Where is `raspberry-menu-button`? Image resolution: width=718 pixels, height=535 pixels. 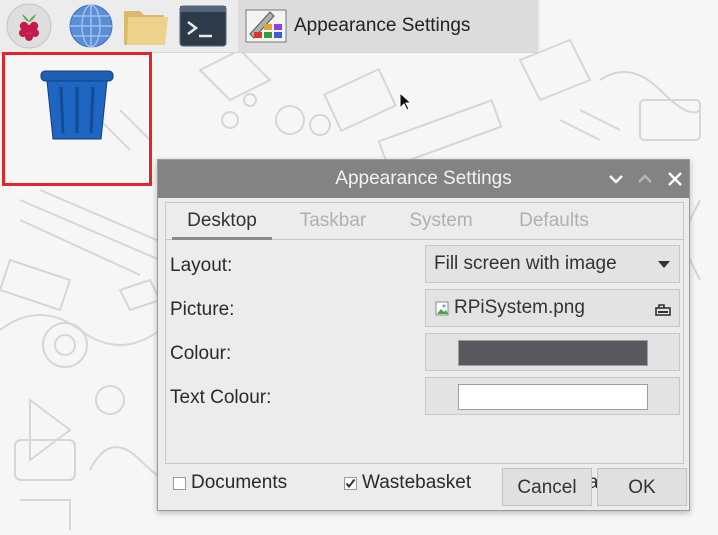
raspberry-menu-button is located at coordinates (29, 26).